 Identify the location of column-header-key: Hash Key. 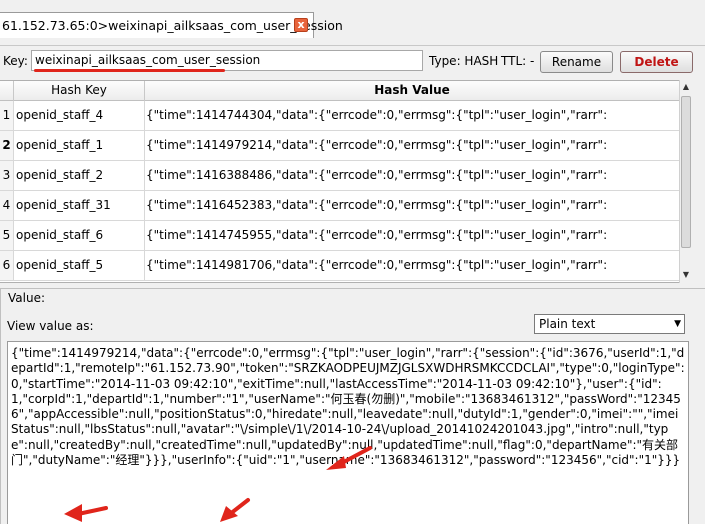
(79, 91).